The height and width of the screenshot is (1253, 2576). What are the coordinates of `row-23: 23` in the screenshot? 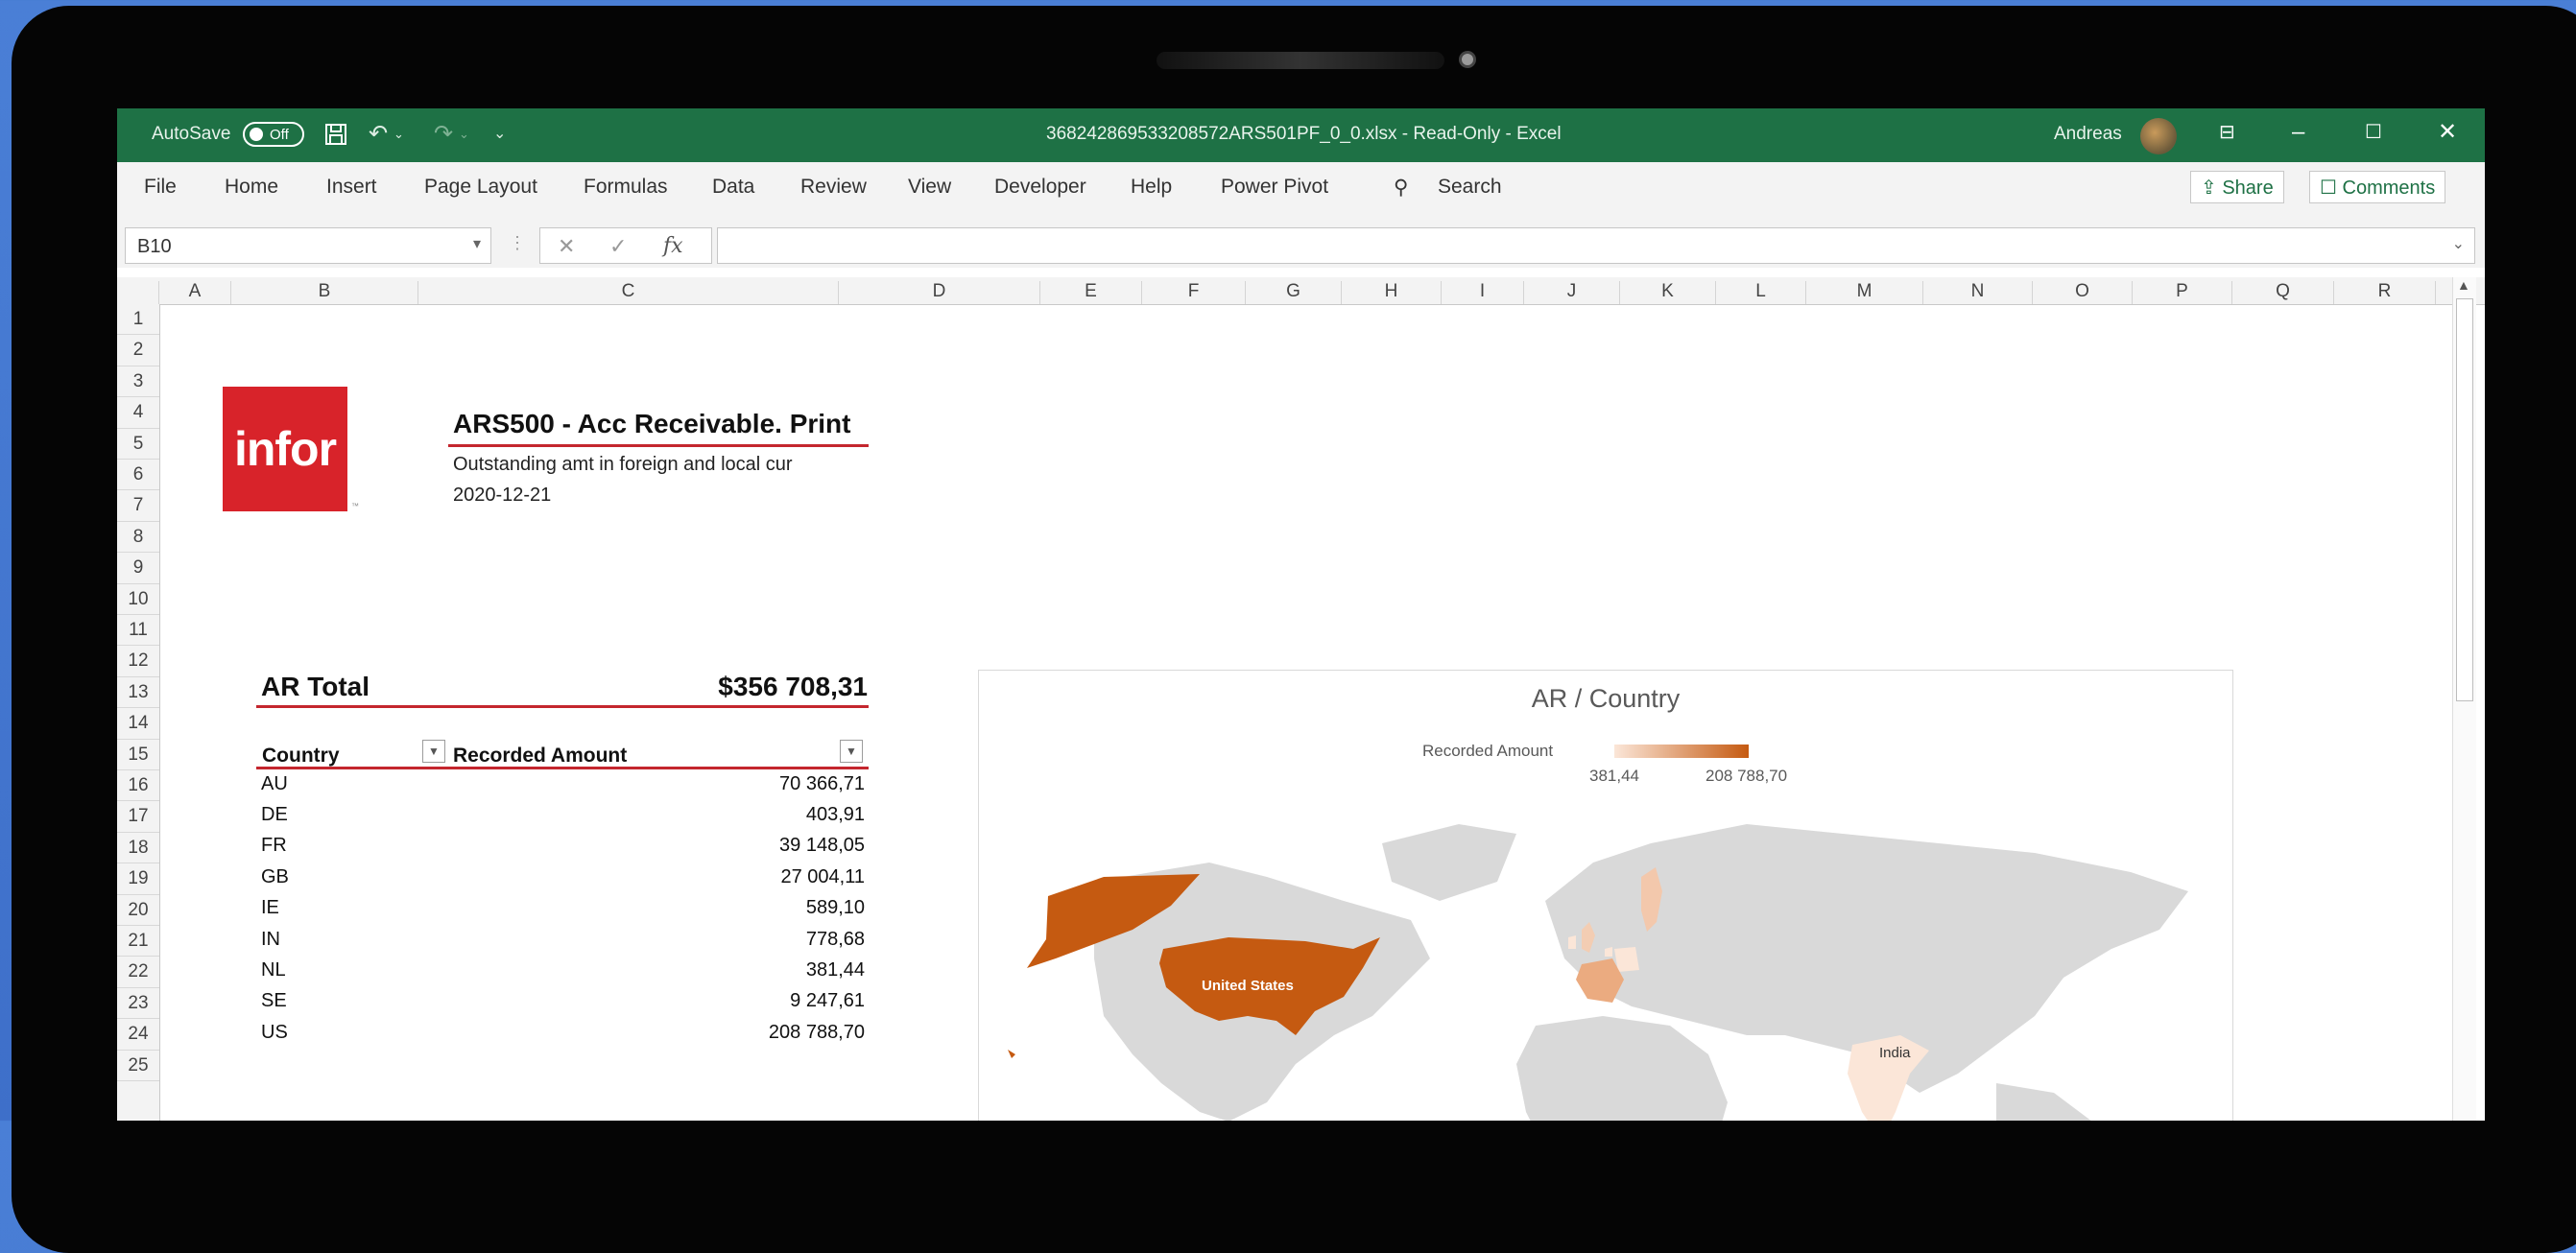 It's located at (138, 1004).